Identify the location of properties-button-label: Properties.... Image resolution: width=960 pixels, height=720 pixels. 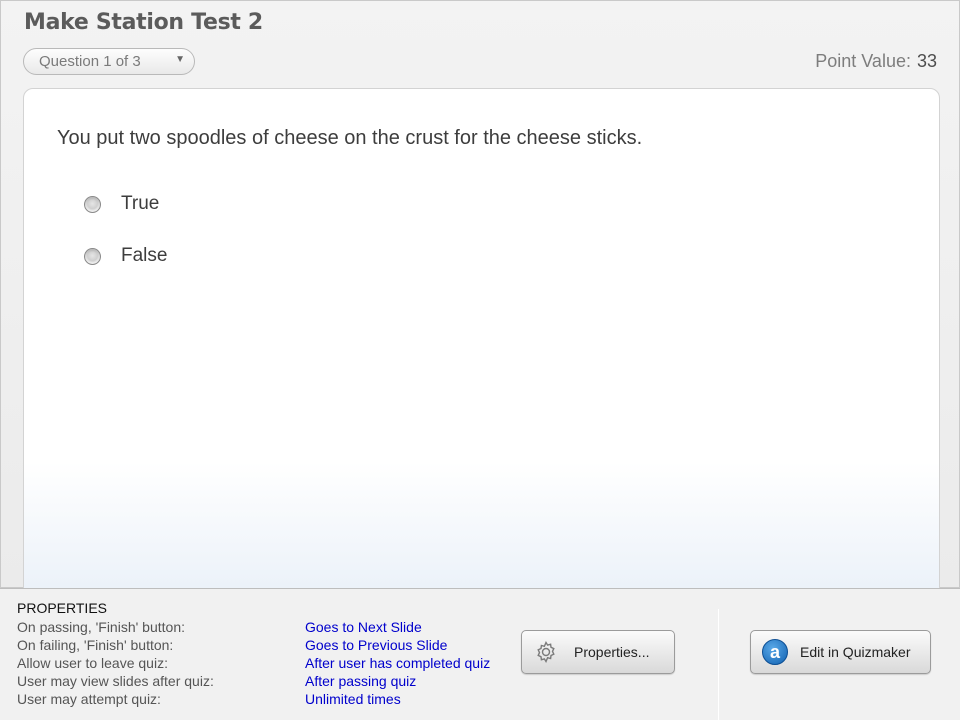
(612, 652).